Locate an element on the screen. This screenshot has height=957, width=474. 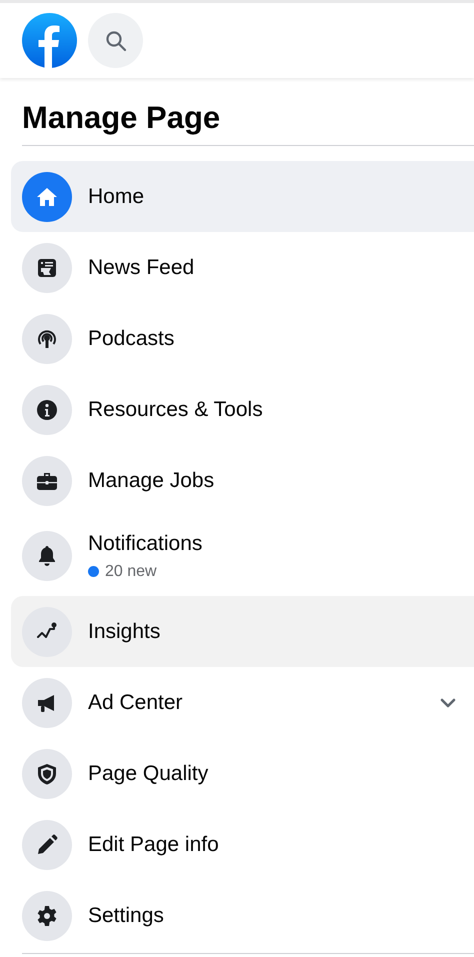
menu-label: Insights is located at coordinates (125, 631).